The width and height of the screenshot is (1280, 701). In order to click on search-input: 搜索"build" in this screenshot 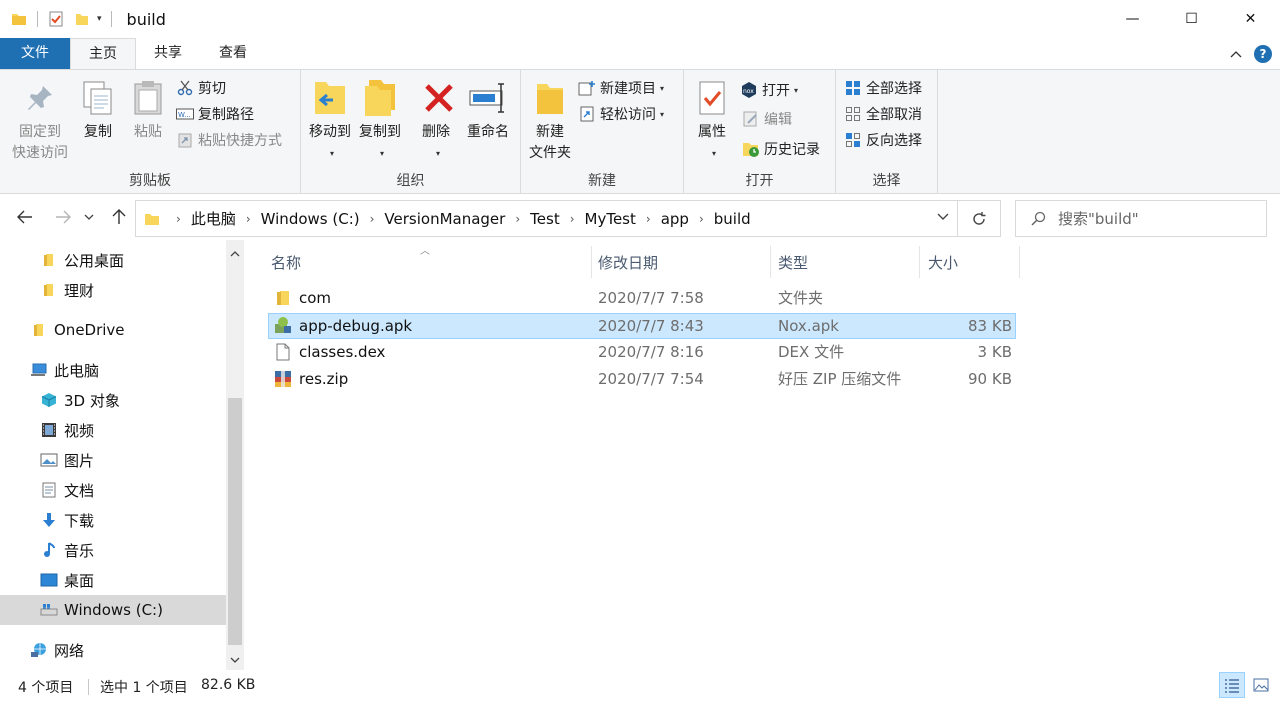, I will do `click(1141, 218)`.